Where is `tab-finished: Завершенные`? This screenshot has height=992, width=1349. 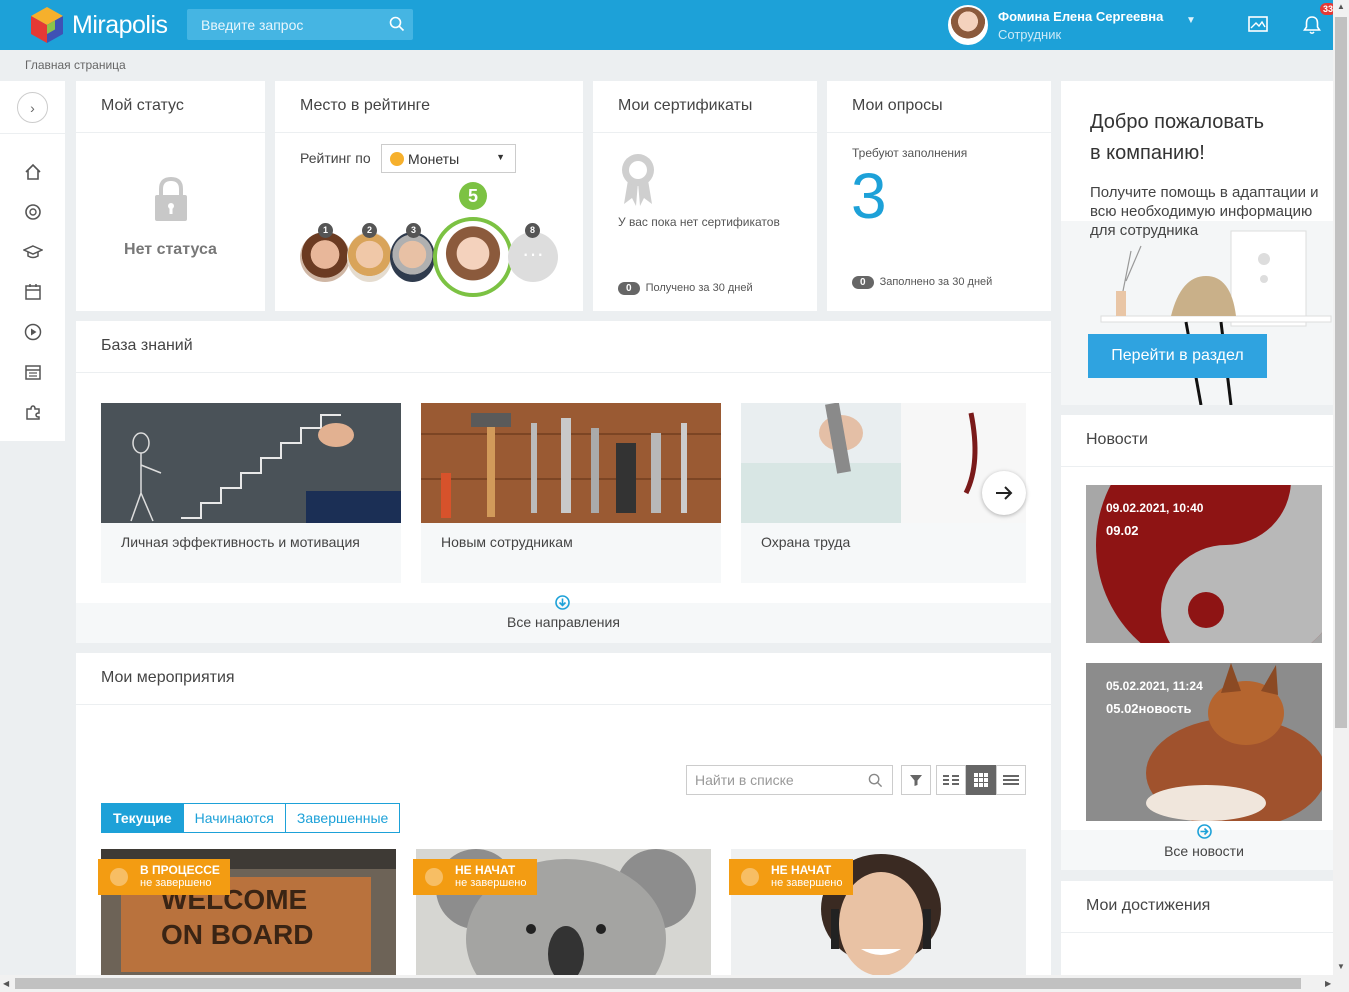 tab-finished: Завершенные is located at coordinates (342, 818).